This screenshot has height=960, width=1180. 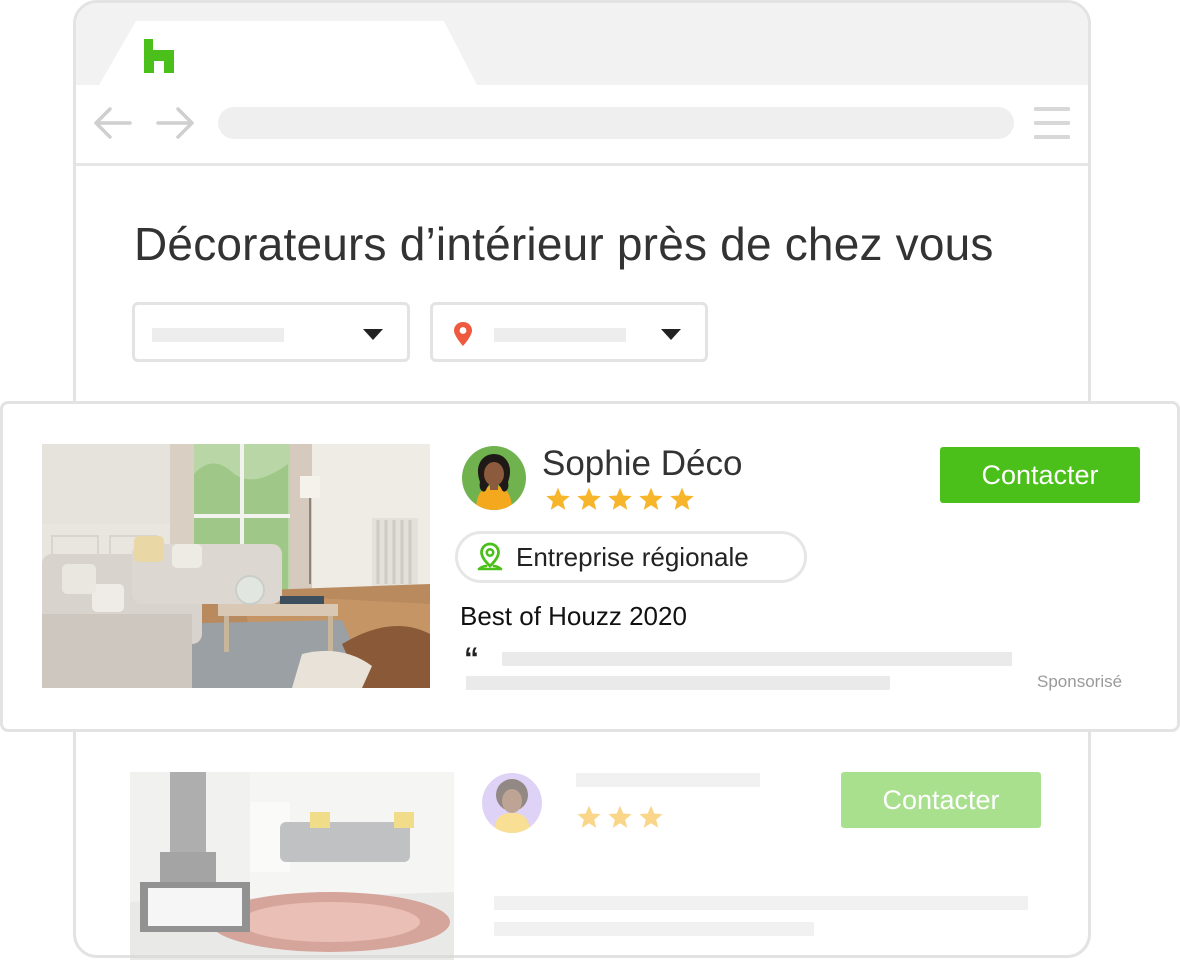 I want to click on location-dropdown, so click(x=569, y=332).